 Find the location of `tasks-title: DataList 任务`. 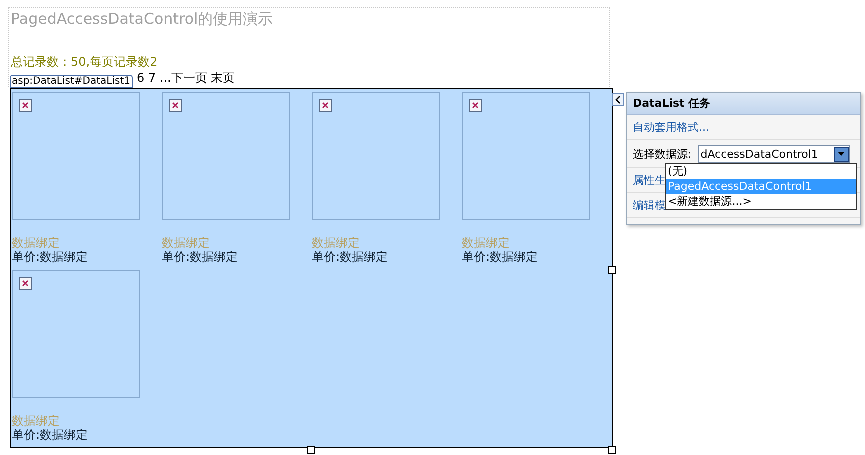

tasks-title: DataList 任务 is located at coordinates (743, 104).